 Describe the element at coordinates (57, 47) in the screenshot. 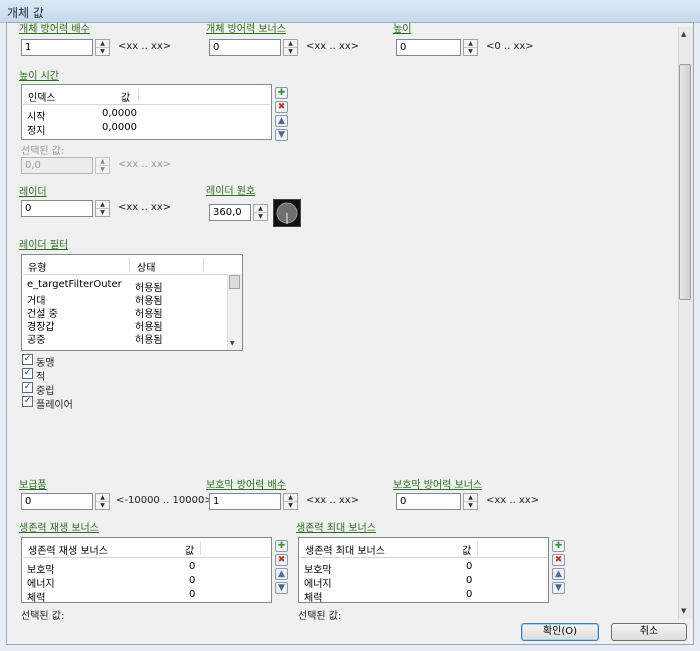

I see `unit-armor-multiplier-input: 1` at that location.